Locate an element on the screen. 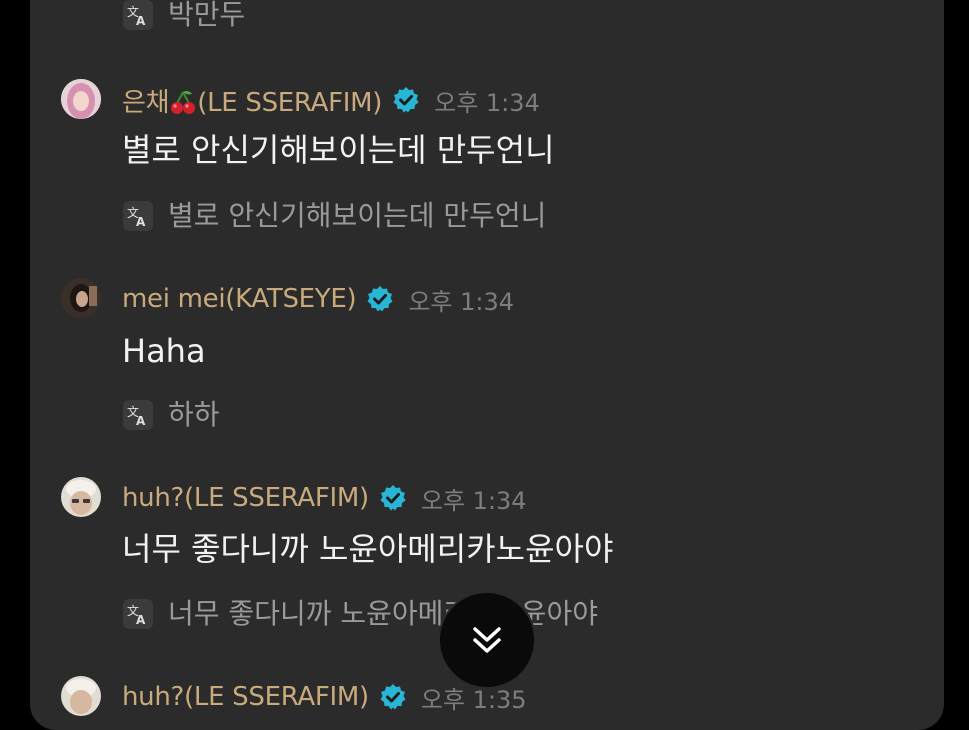  message-header: mei mei(KATSEYE) 오후 1:34 is located at coordinates (318, 299).